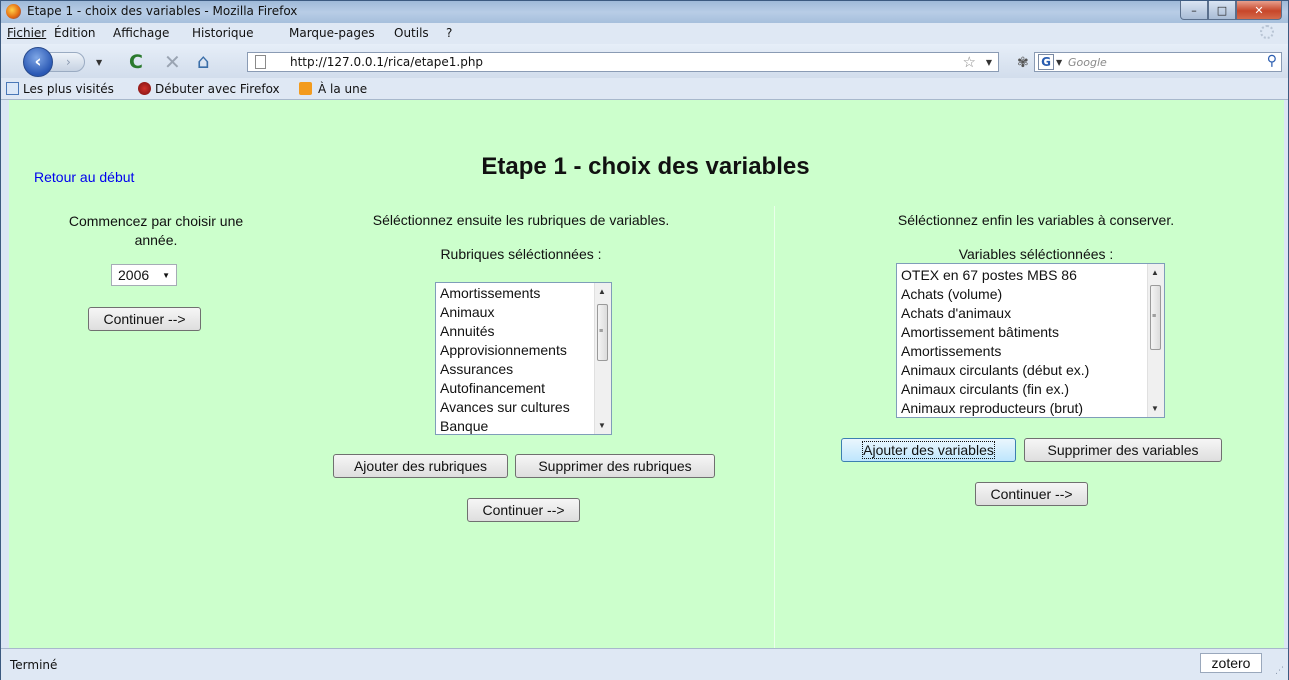 The height and width of the screenshot is (680, 1289). I want to click on forward-button: ›, so click(67, 62).